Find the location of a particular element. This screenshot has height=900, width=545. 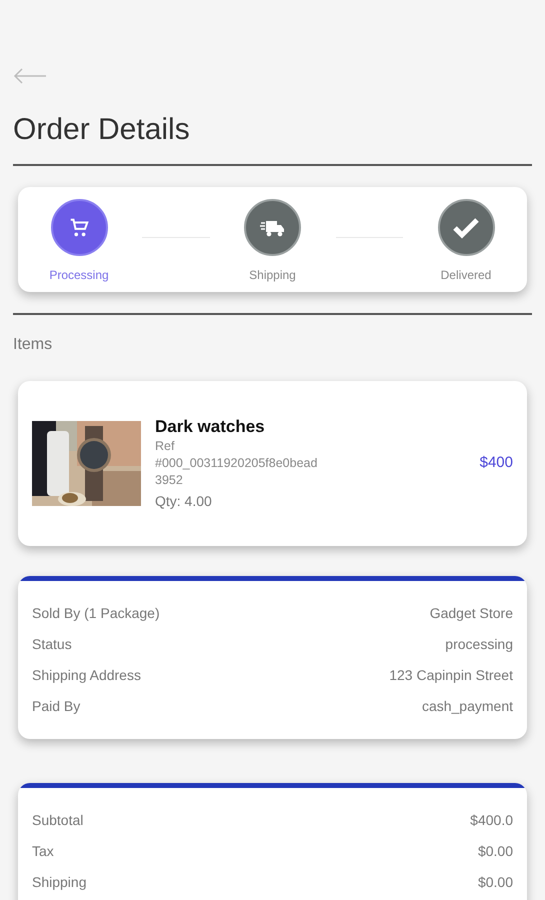

row-value: 123 Capinpin Street is located at coordinates (451, 675).